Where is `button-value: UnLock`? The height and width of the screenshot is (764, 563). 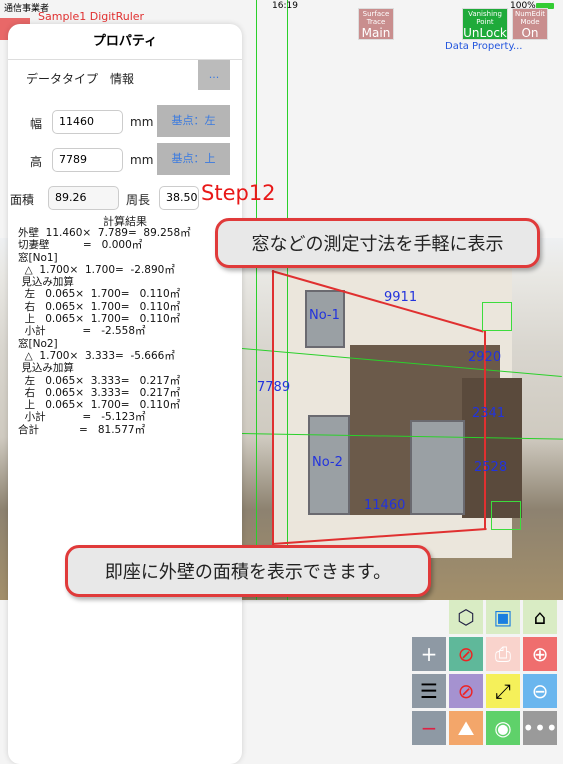
button-value: UnLock is located at coordinates (485, 33).